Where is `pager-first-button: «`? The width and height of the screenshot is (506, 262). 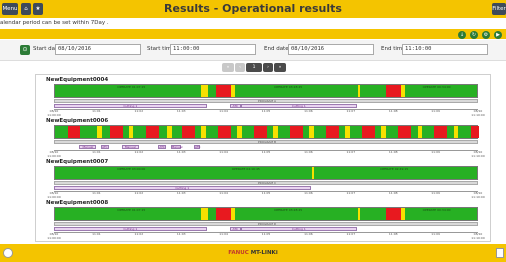
pager-first-button: « is located at coordinates (228, 67).